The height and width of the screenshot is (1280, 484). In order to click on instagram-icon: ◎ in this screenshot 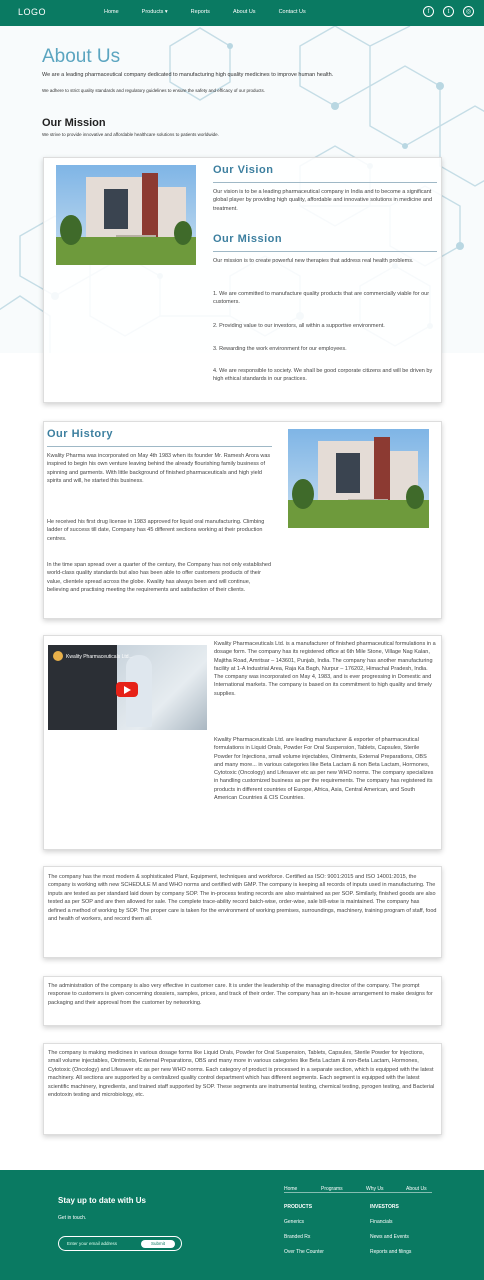, I will do `click(468, 11)`.